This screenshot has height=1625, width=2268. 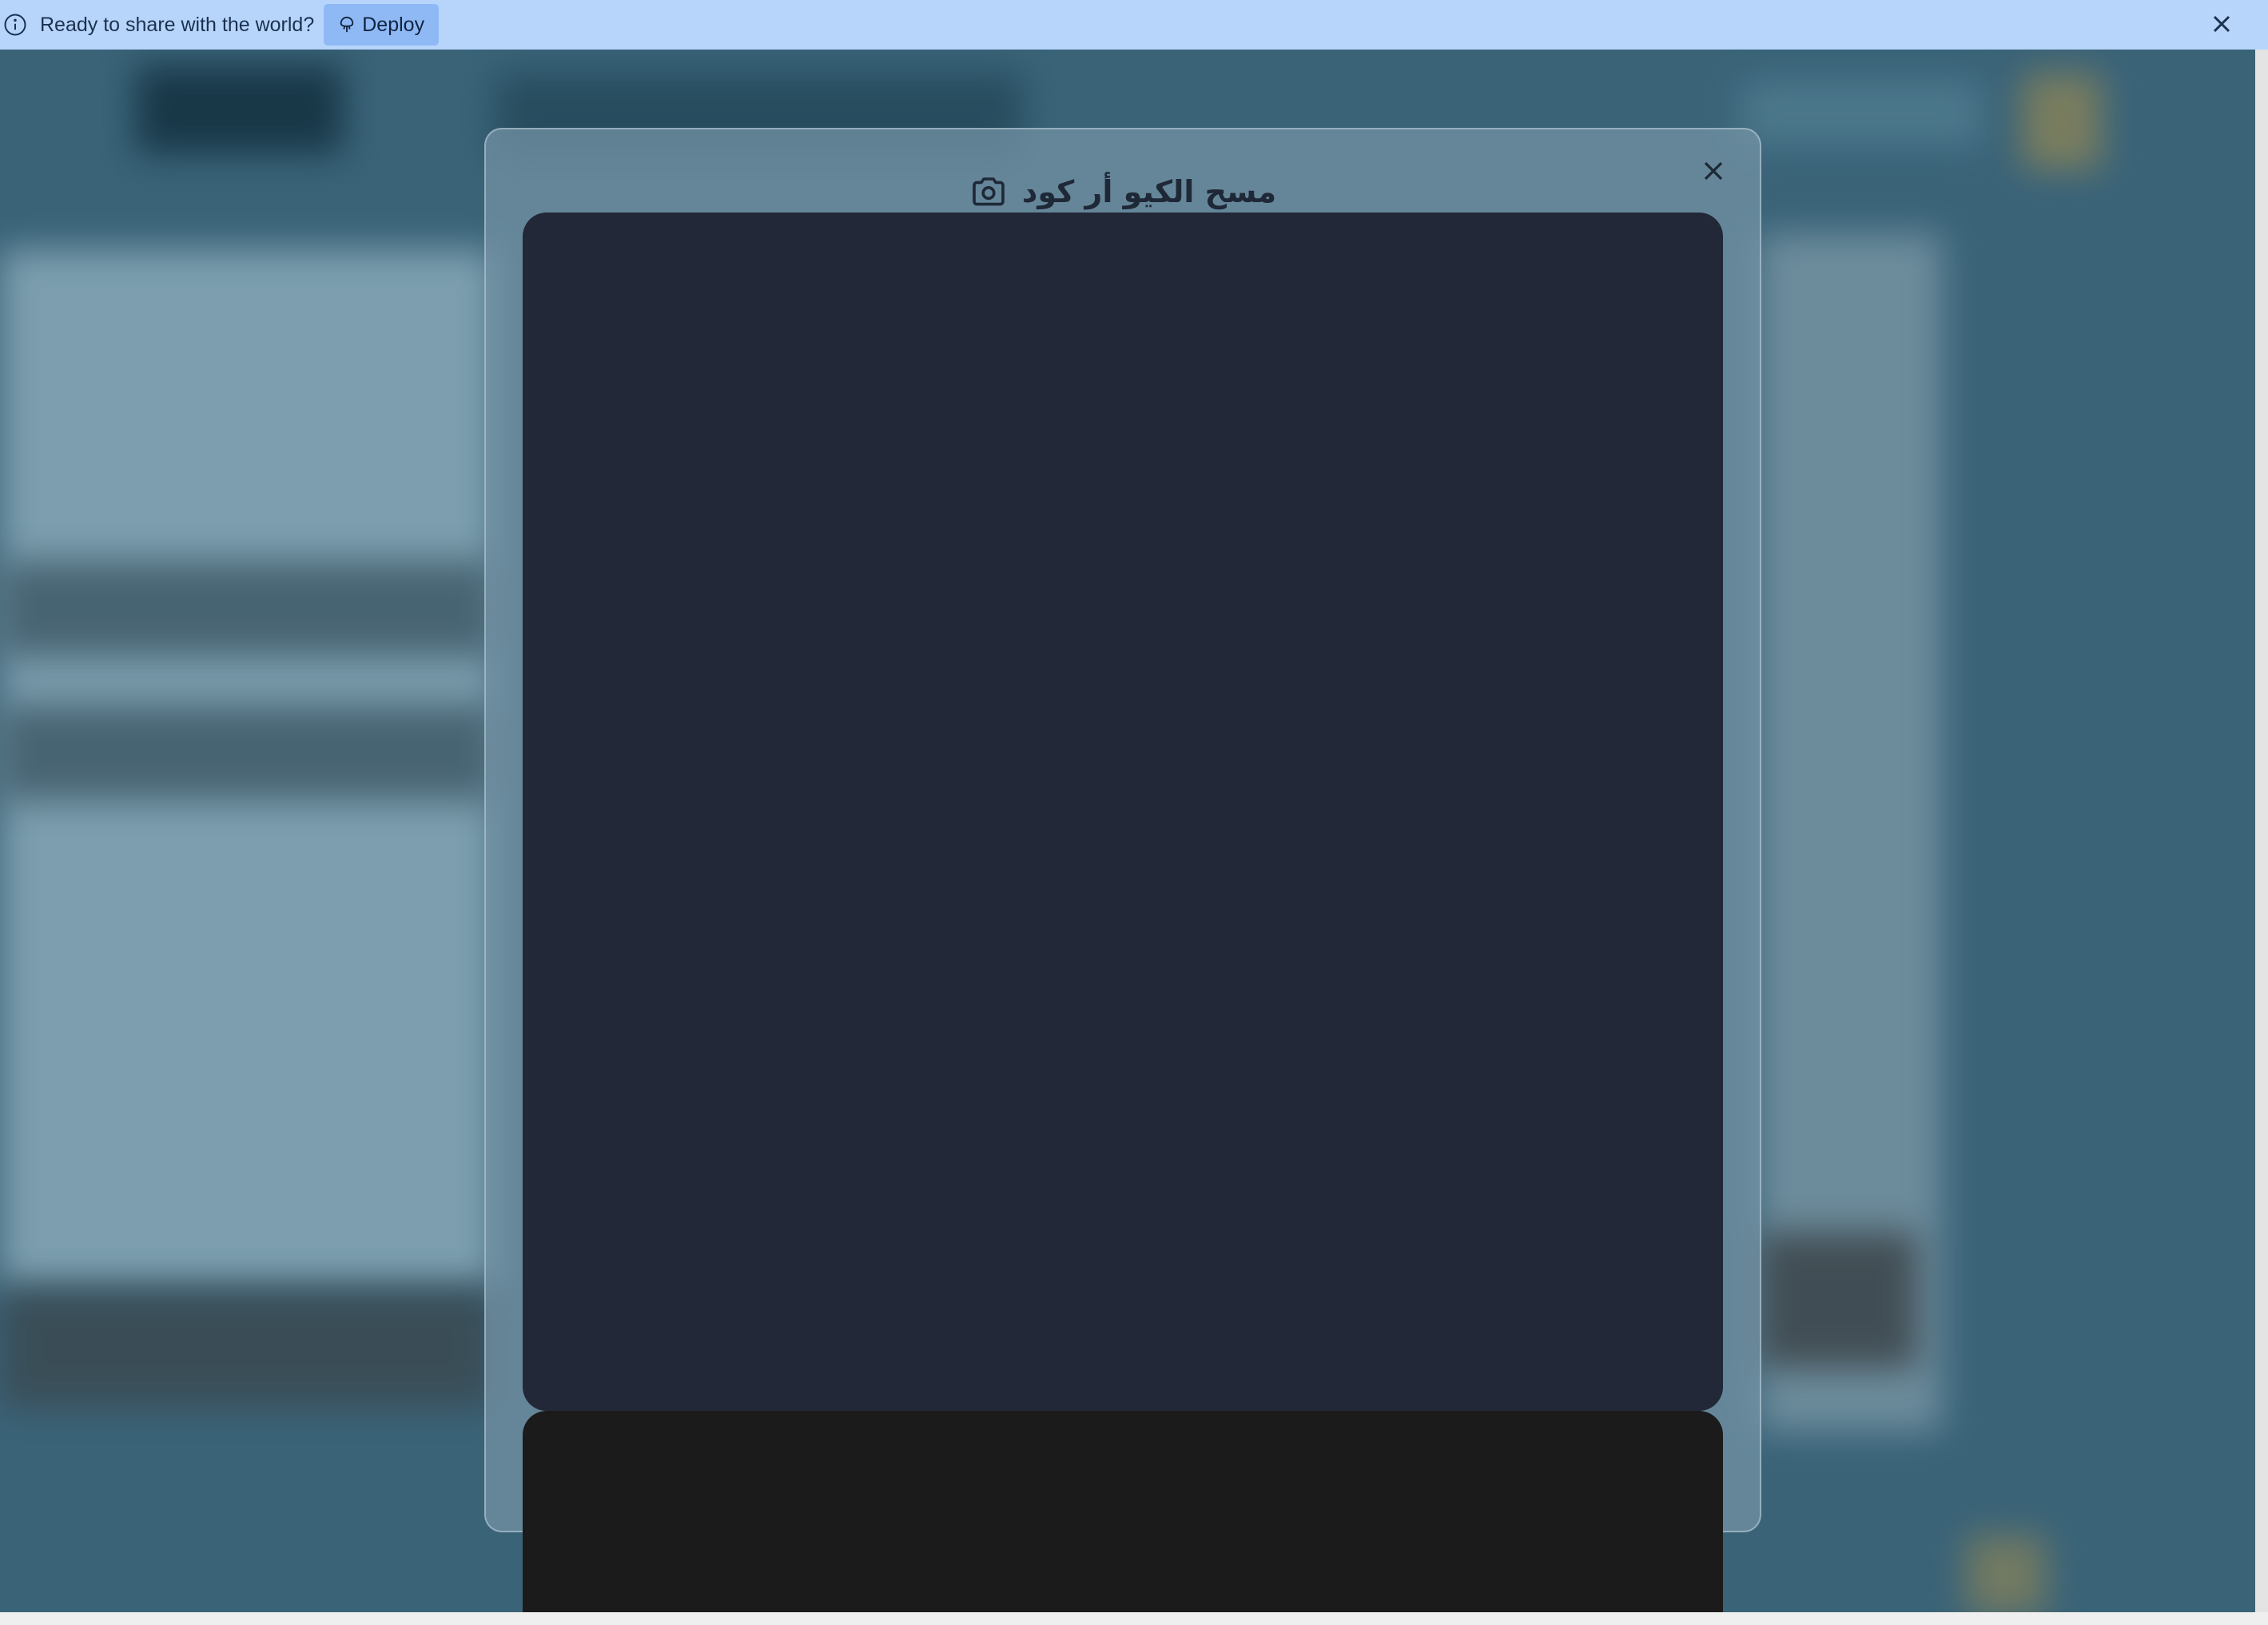 What do you see at coordinates (347, 24) in the screenshot?
I see `deploy-icon` at bounding box center [347, 24].